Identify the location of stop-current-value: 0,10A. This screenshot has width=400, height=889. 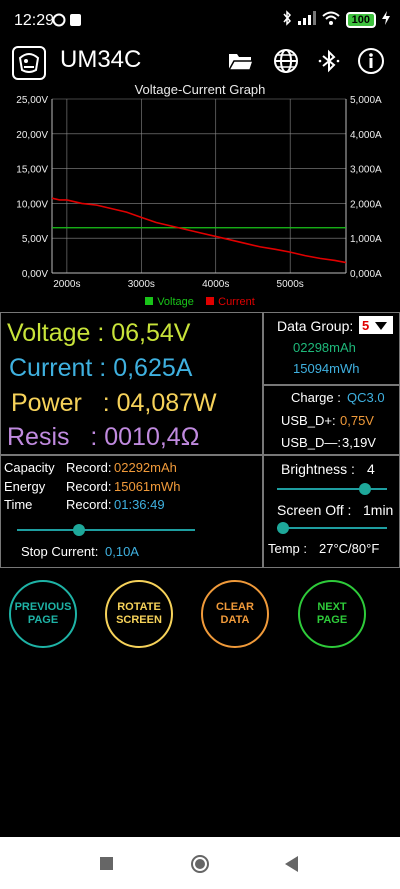
(122, 551).